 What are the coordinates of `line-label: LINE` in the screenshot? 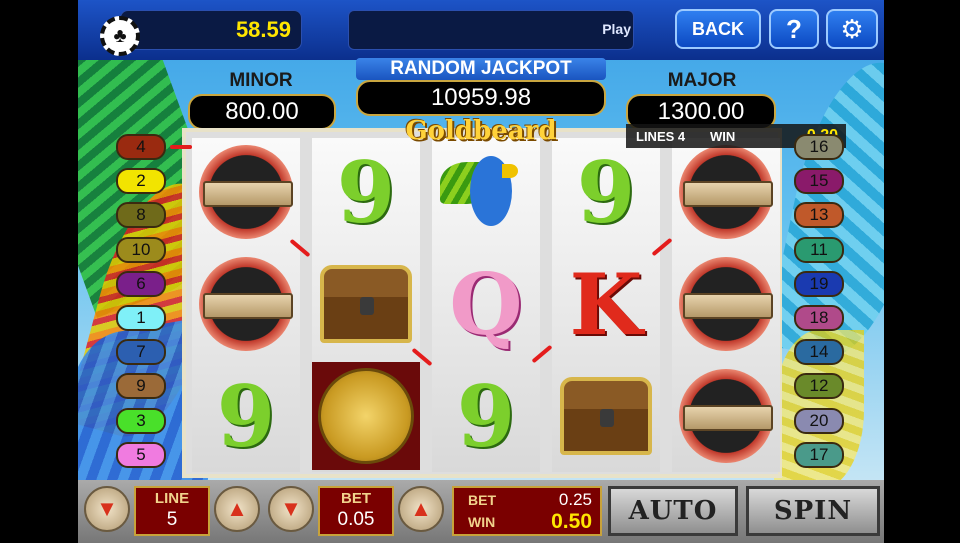 It's located at (172, 498).